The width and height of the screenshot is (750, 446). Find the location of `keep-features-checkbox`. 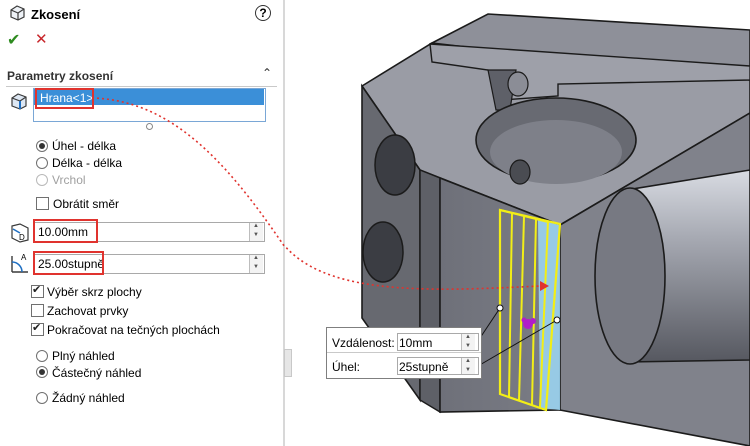

keep-features-checkbox is located at coordinates (37, 310).